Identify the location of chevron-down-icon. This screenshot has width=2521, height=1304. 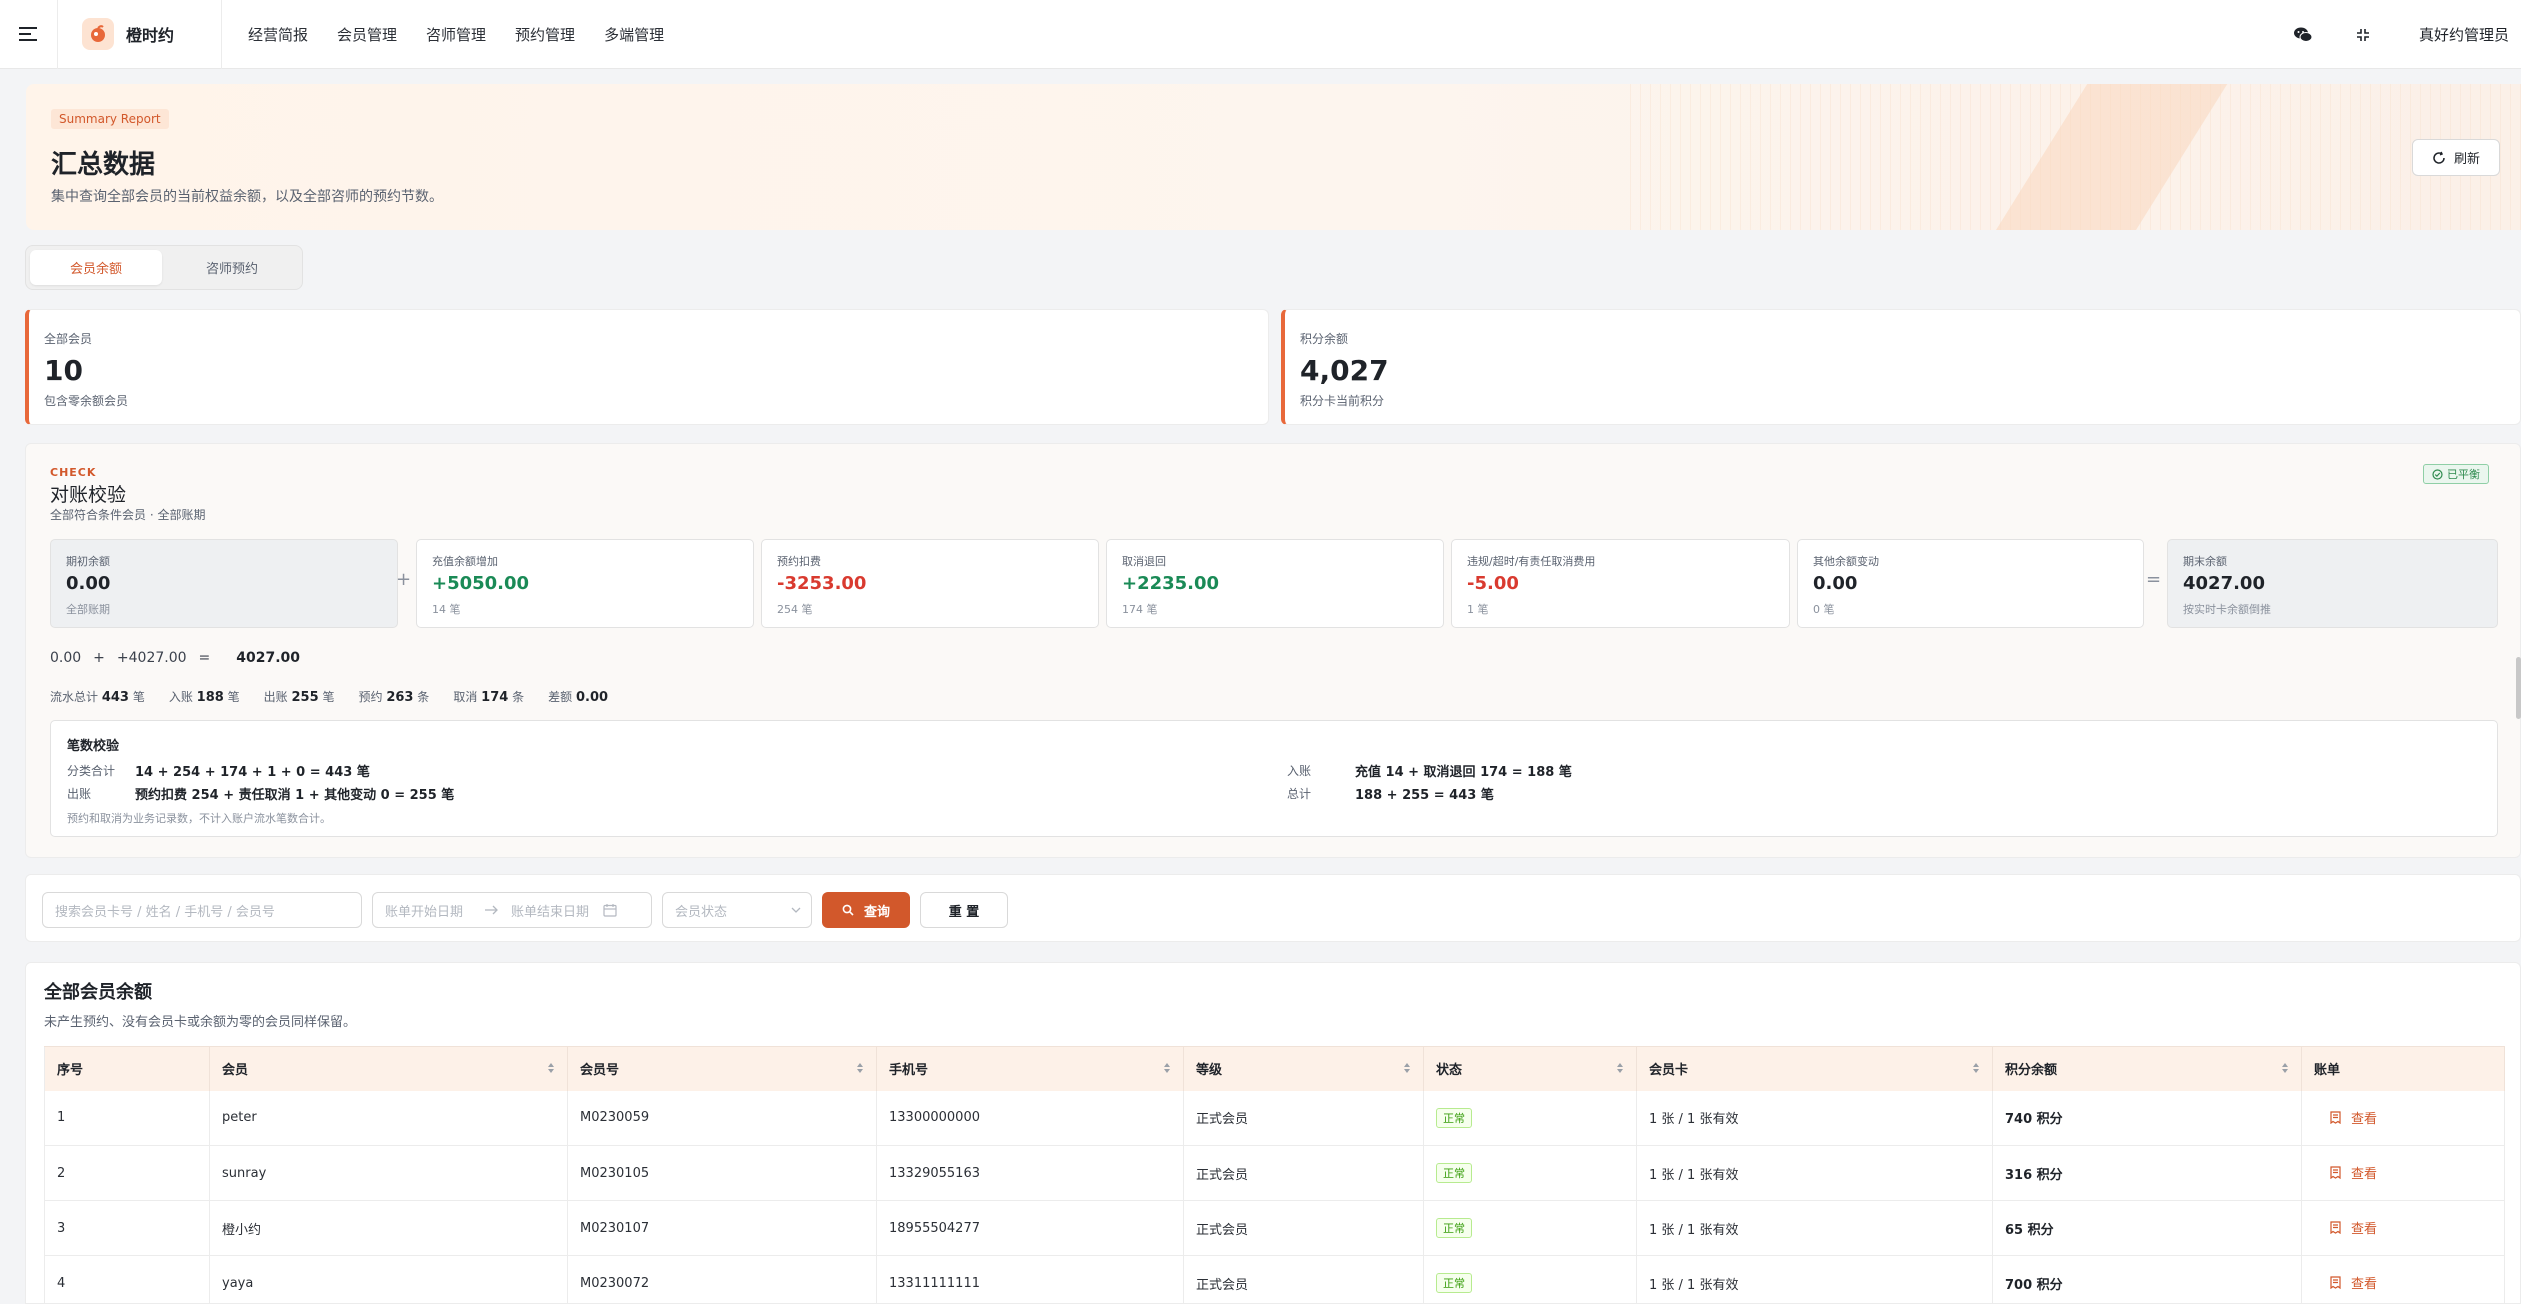
(796, 910).